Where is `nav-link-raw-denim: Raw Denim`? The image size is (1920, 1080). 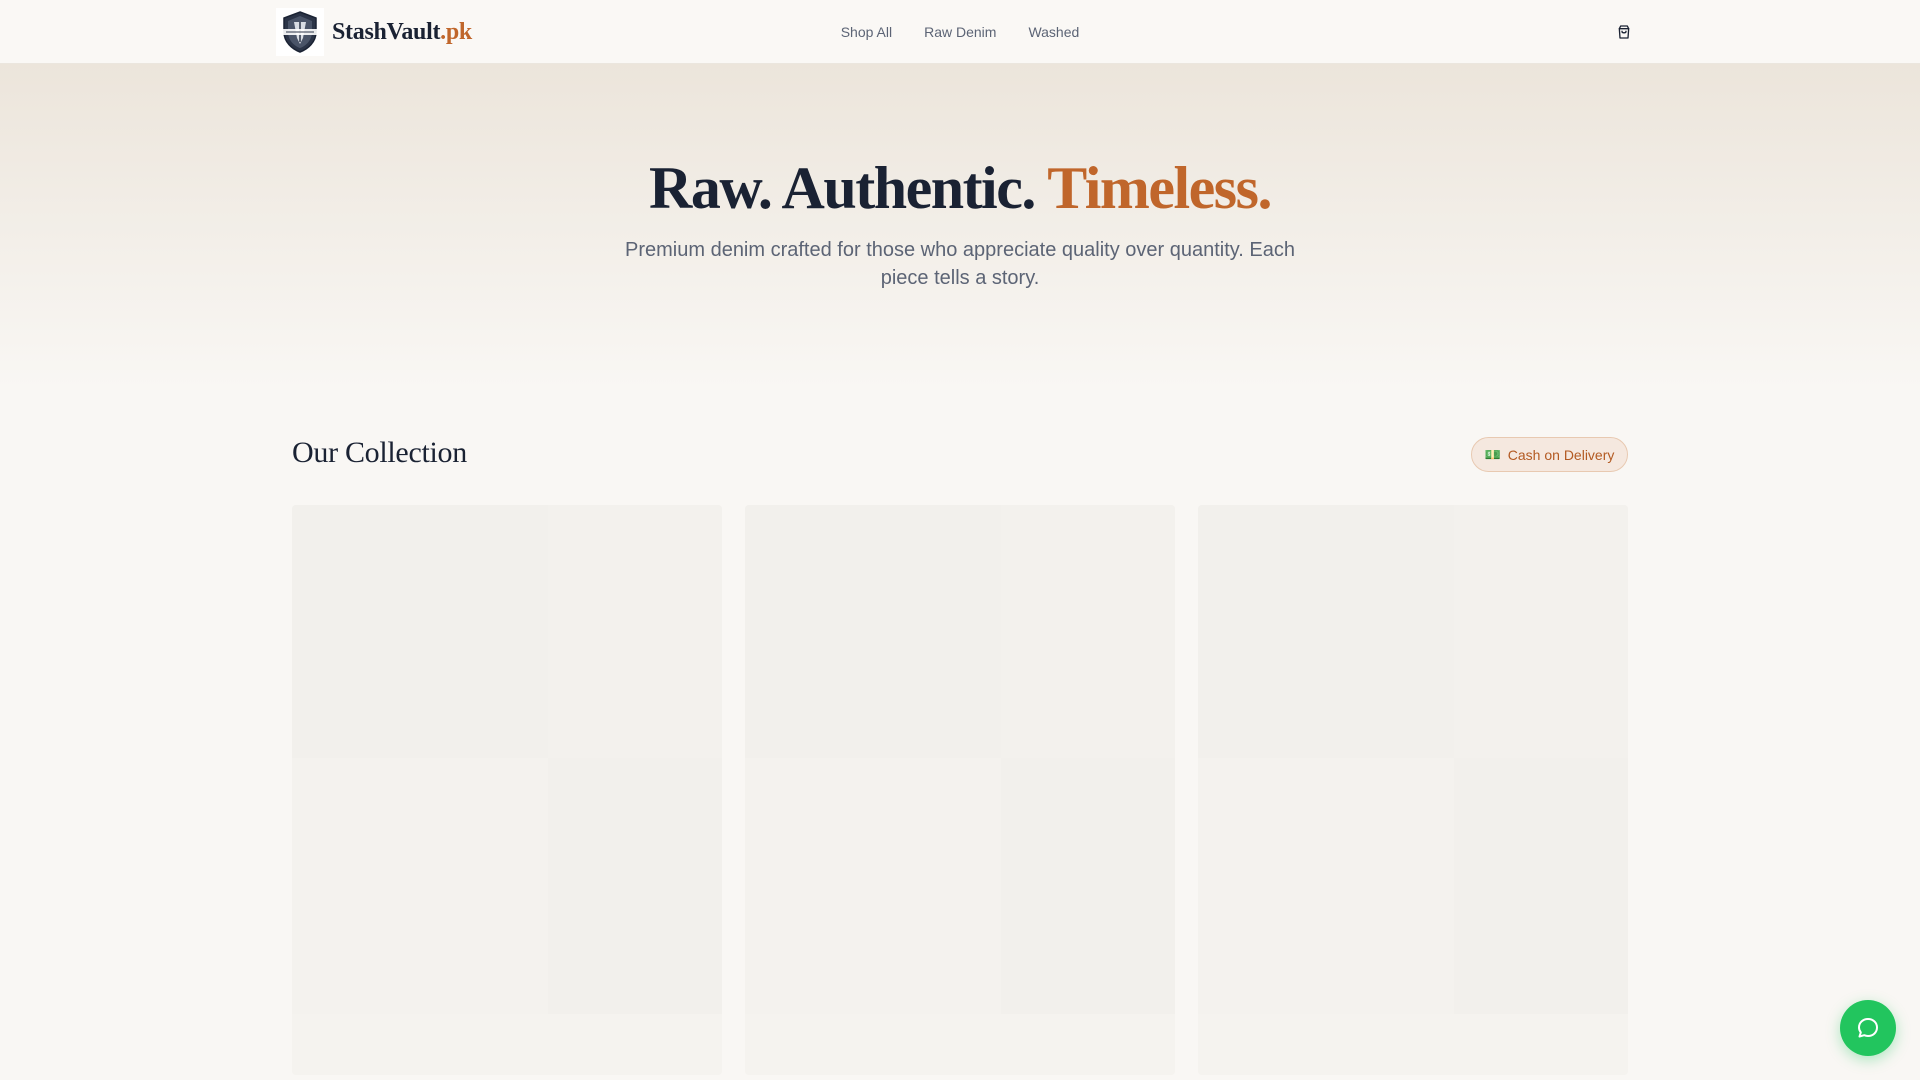 nav-link-raw-denim: Raw Denim is located at coordinates (960, 32).